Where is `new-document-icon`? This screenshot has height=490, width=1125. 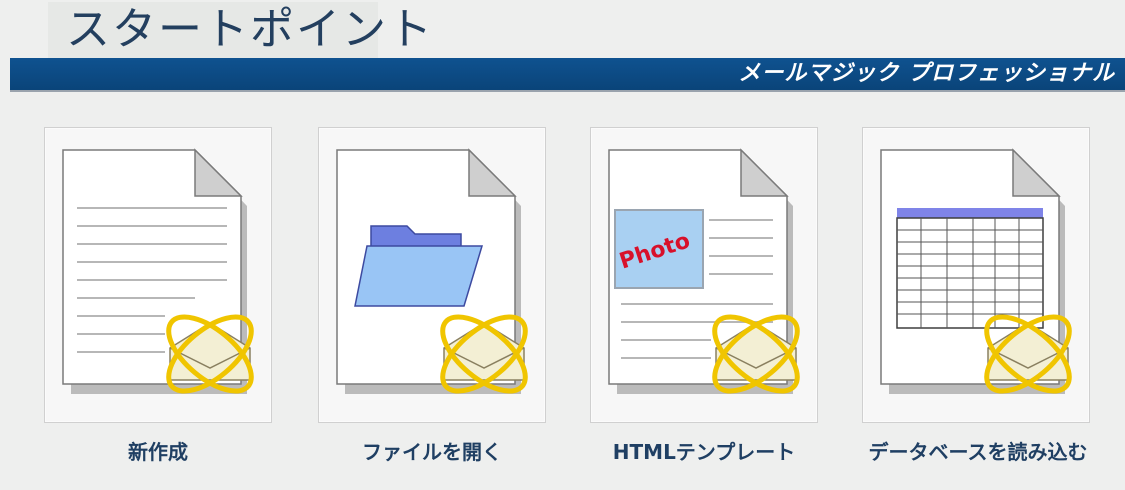 new-document-icon is located at coordinates (158, 271).